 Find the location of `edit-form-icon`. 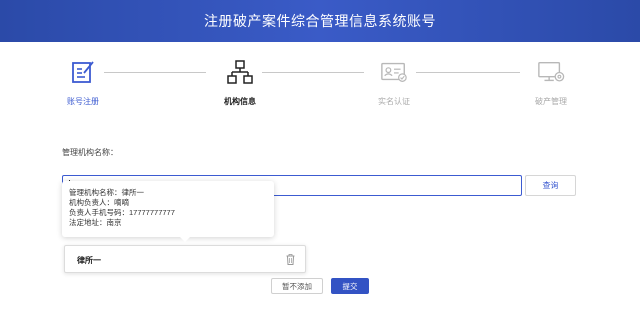

edit-form-icon is located at coordinates (83, 72).